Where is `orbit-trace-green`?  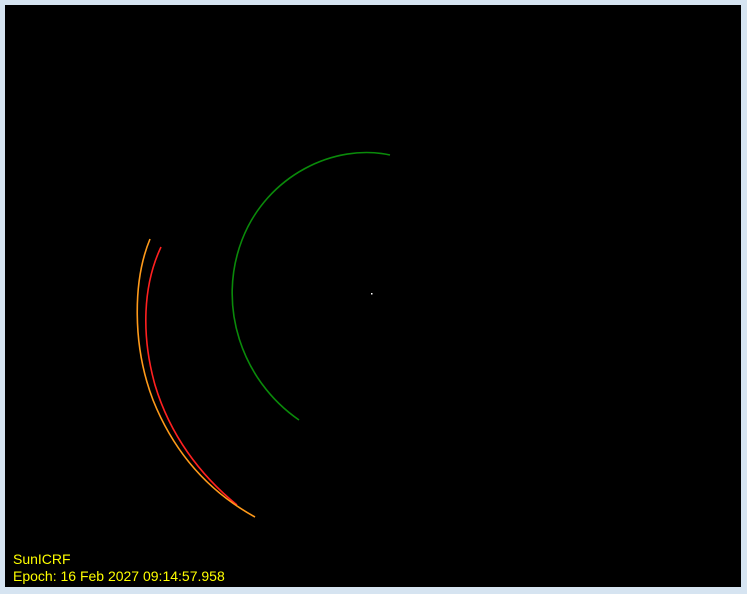
orbit-trace-green is located at coordinates (311, 286).